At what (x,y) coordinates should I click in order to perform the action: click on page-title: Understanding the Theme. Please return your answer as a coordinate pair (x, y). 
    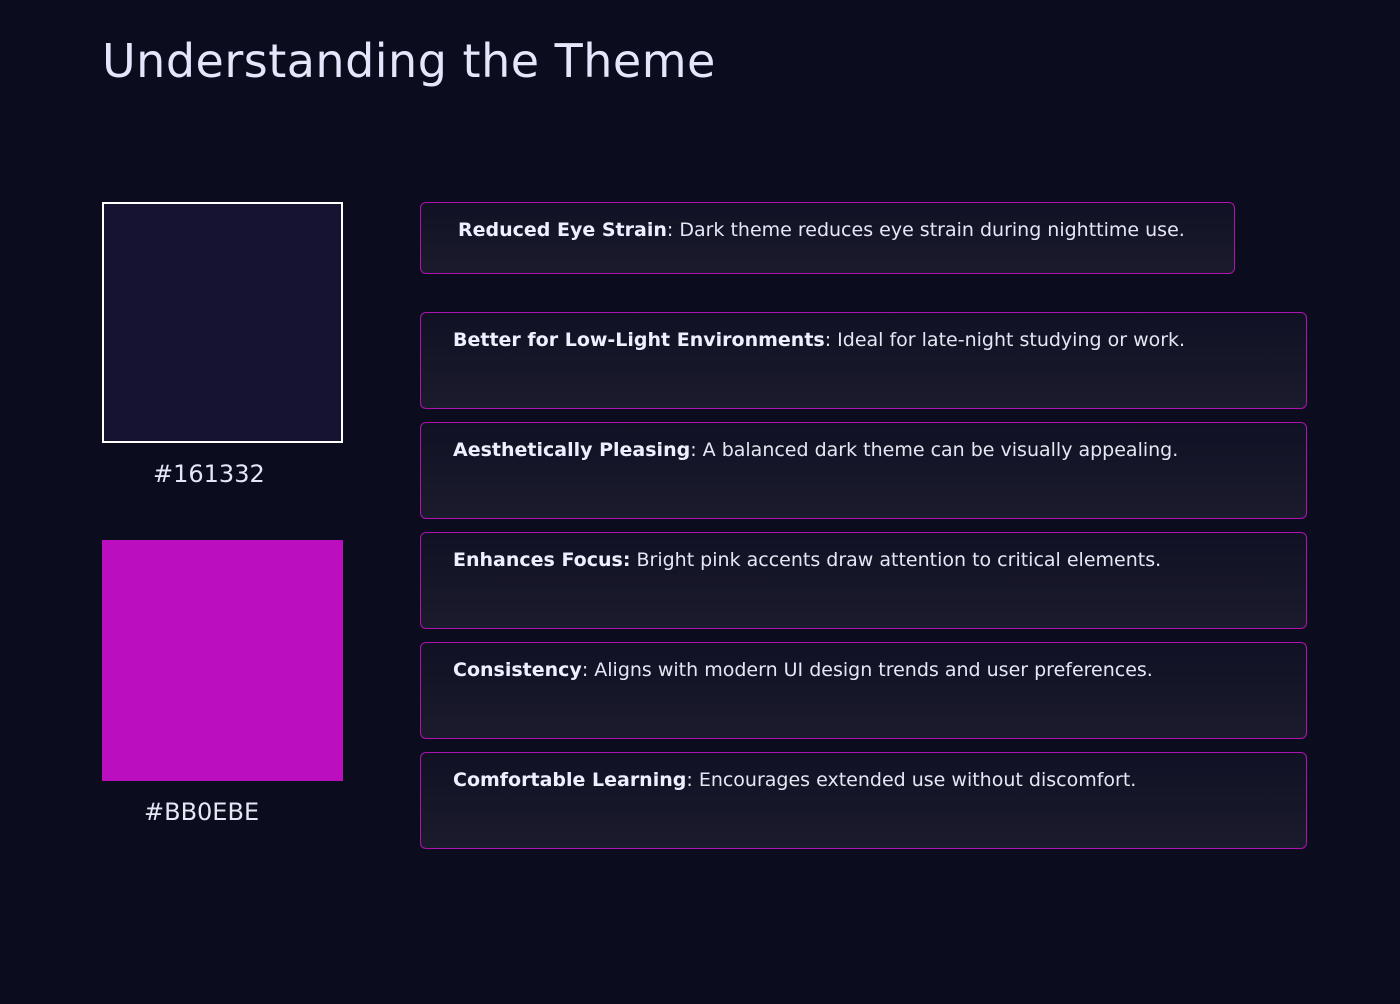
    Looking at the image, I should click on (409, 61).